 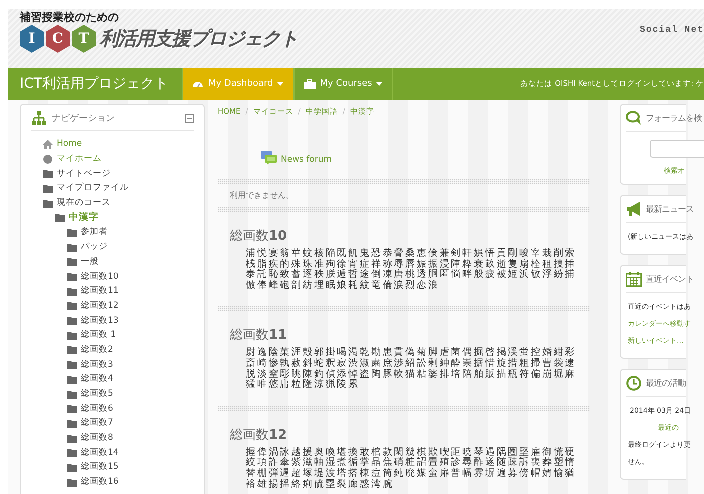 I want to click on block-title: 最近の活動, so click(x=666, y=383).